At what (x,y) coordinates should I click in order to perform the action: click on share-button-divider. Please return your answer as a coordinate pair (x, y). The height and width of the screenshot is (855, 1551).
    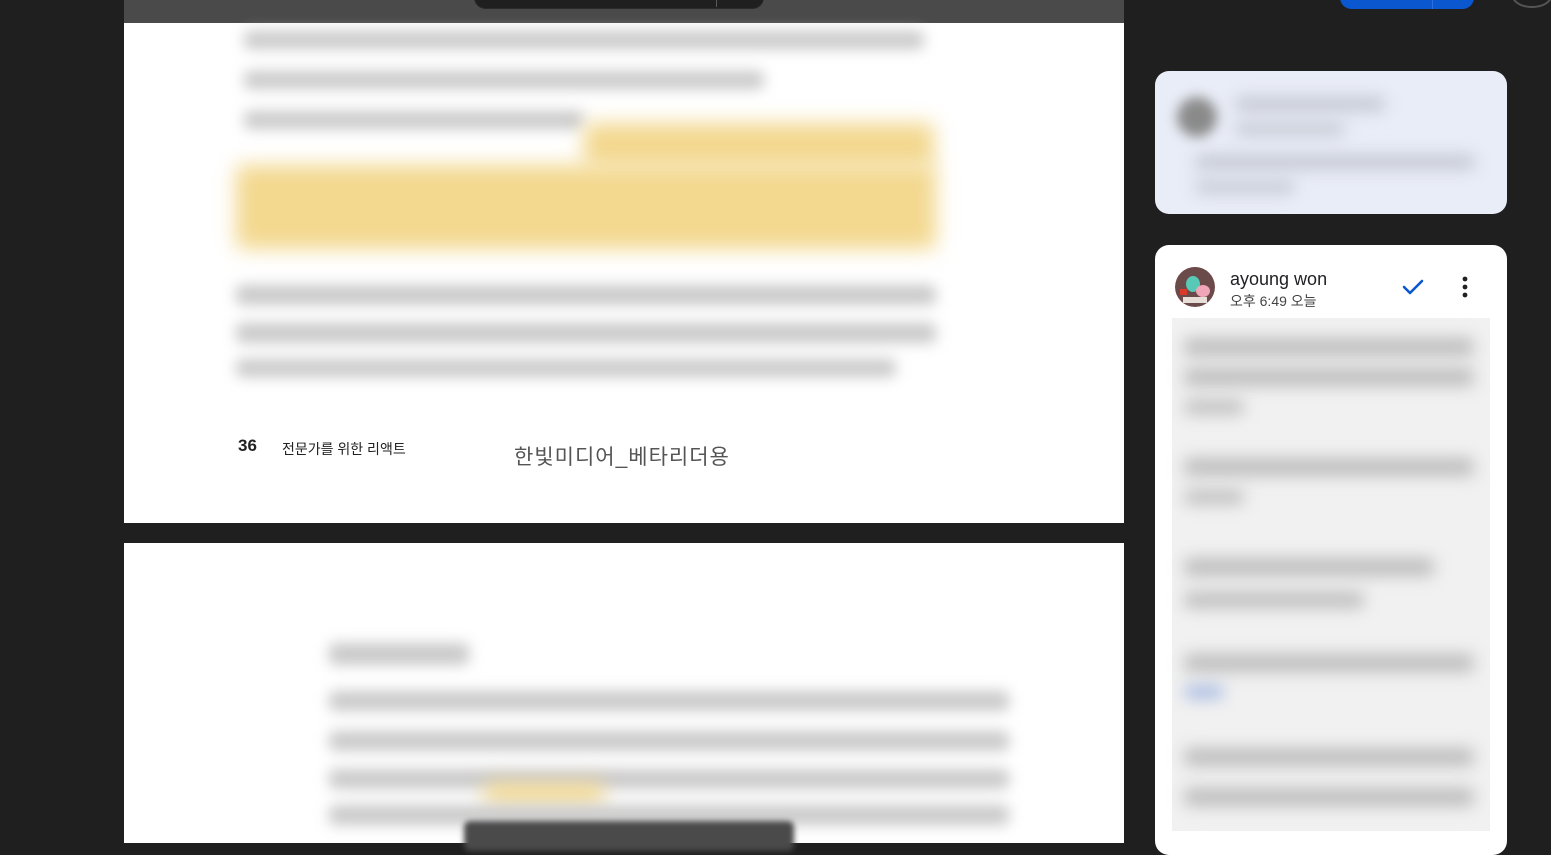
    Looking at the image, I should click on (1432, 4).